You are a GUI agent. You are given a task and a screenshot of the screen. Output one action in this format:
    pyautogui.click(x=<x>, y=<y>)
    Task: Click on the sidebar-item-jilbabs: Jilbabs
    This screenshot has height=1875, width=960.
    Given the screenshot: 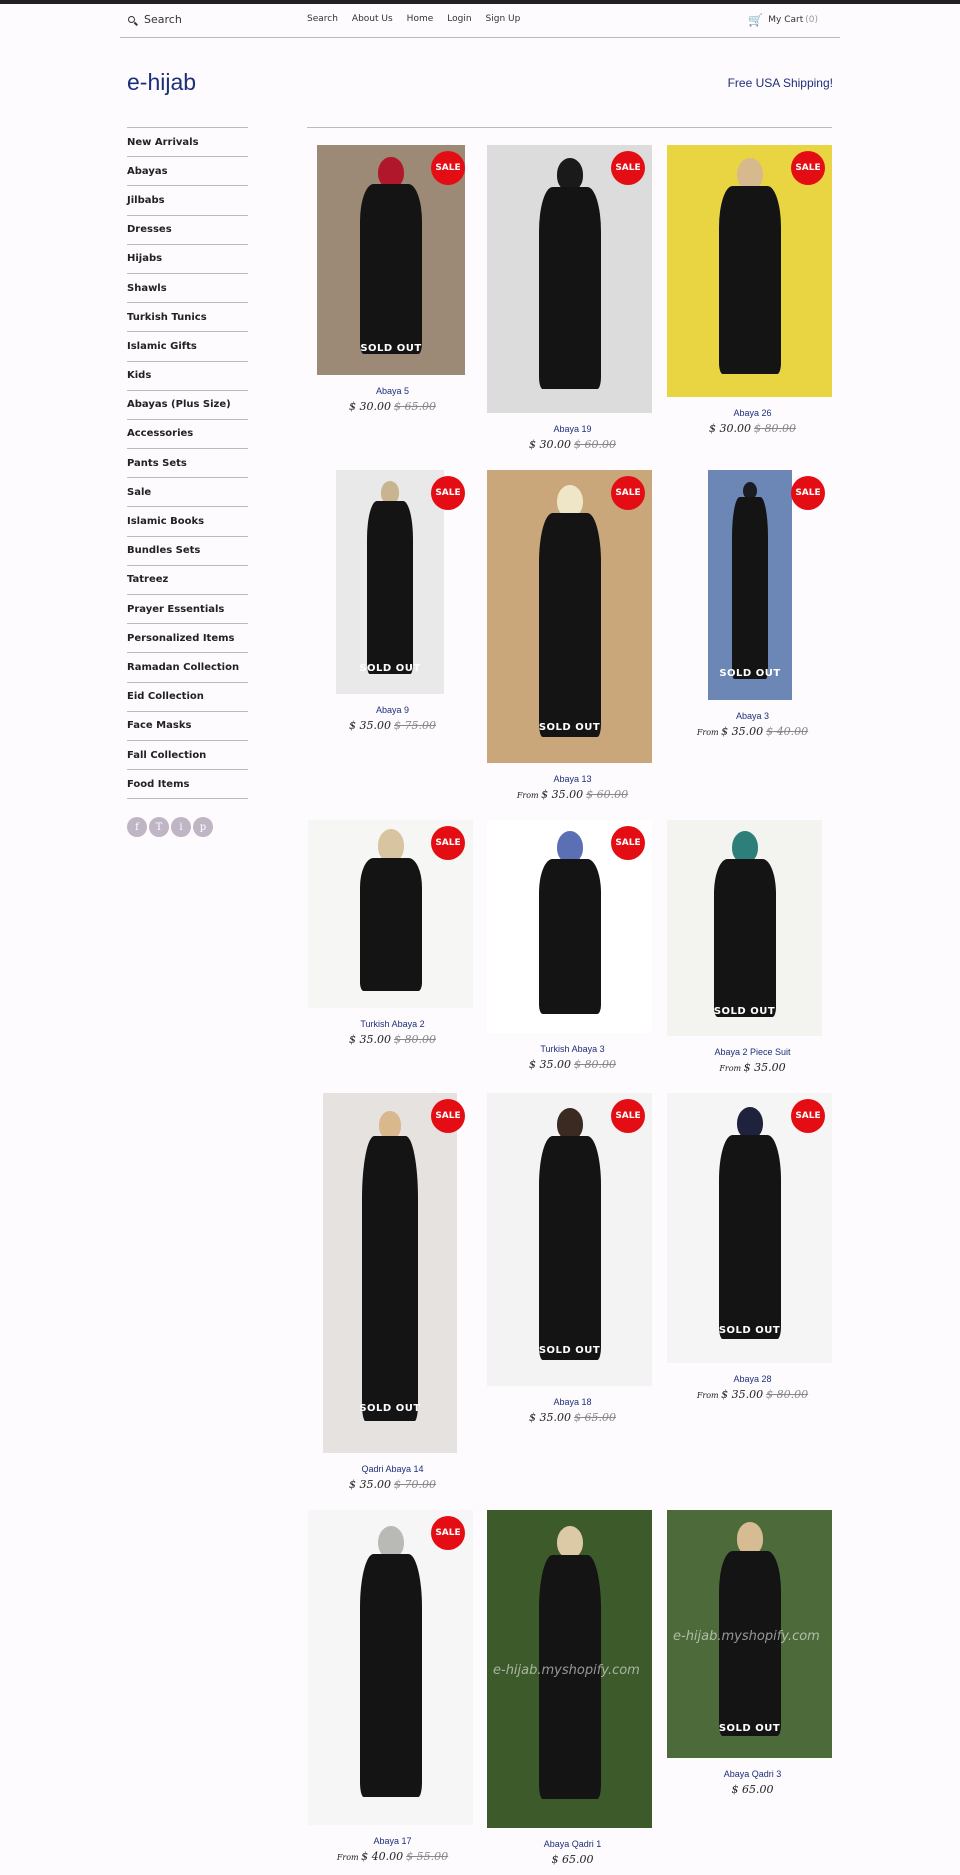 What is the action you would take?
    pyautogui.click(x=187, y=201)
    